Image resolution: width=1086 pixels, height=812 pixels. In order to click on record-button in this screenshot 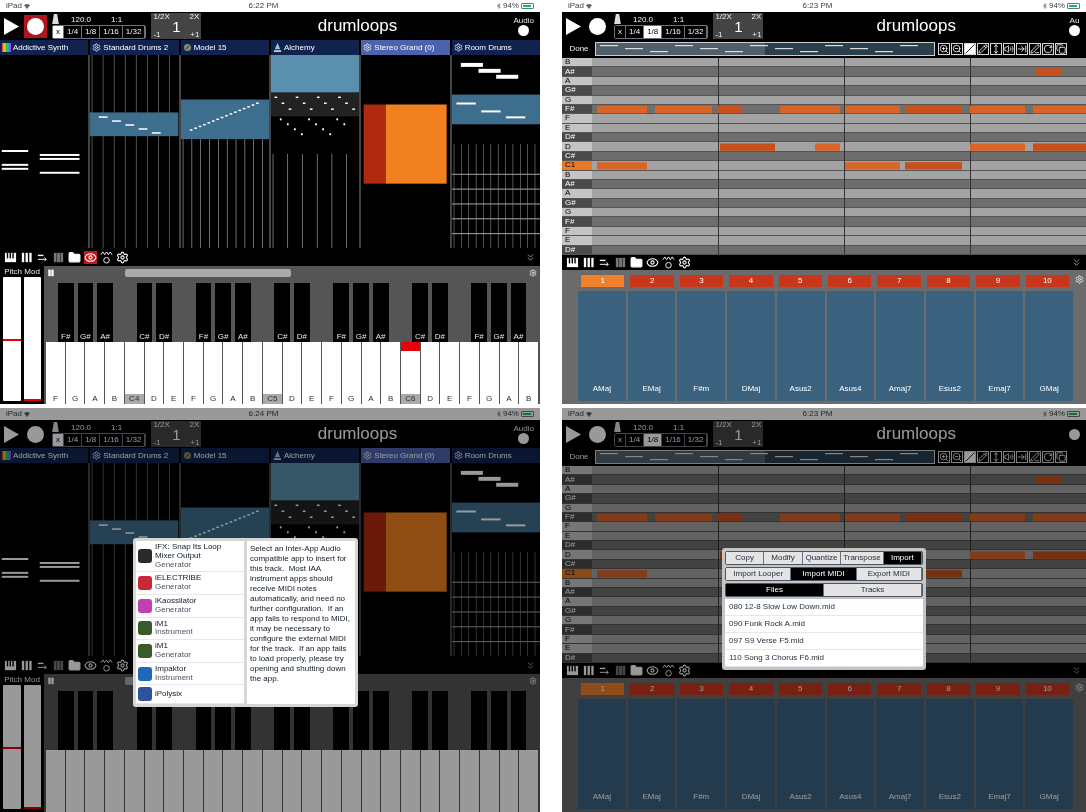, I will do `click(35, 26)`.